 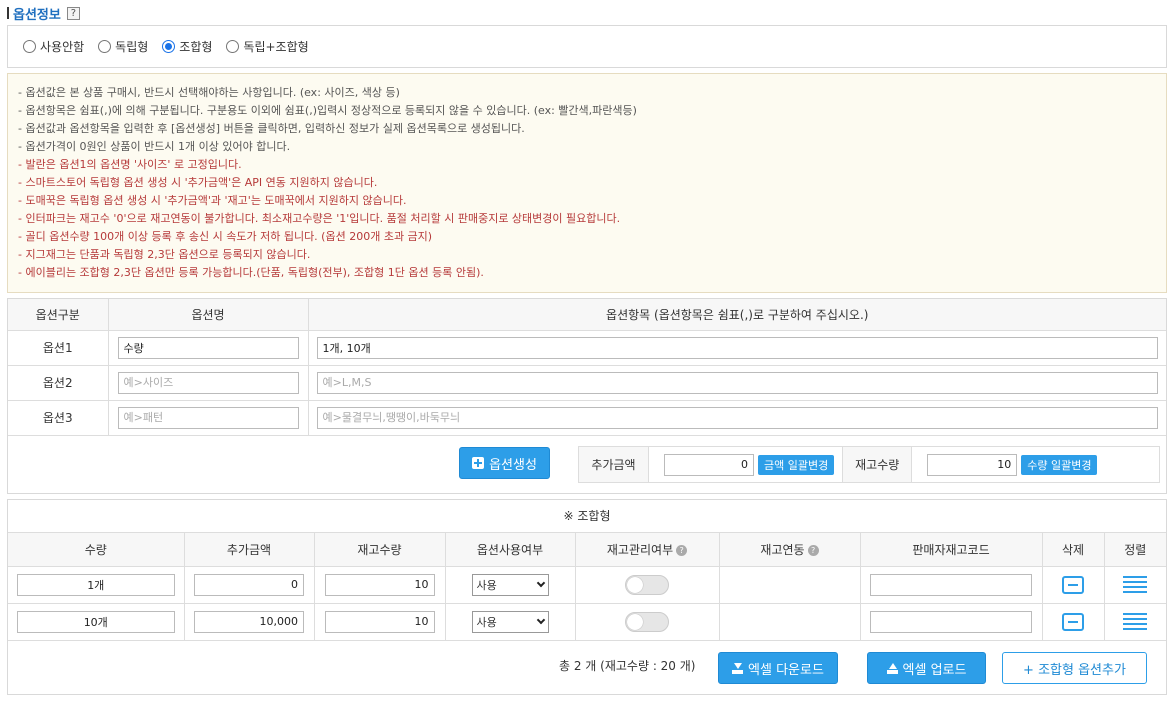 I want to click on excel-upload-label: 엑셀 업로드, so click(x=934, y=670).